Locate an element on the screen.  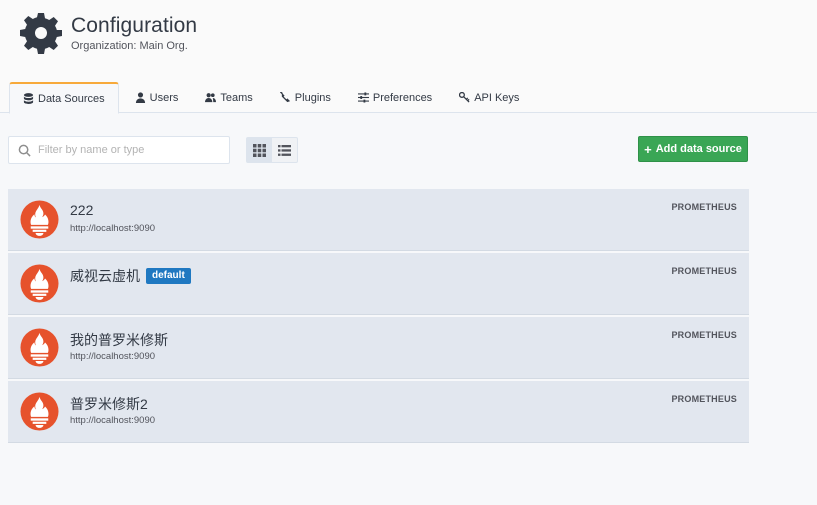
data-source-name-text: 普罗米修斯2 is located at coordinates (109, 404).